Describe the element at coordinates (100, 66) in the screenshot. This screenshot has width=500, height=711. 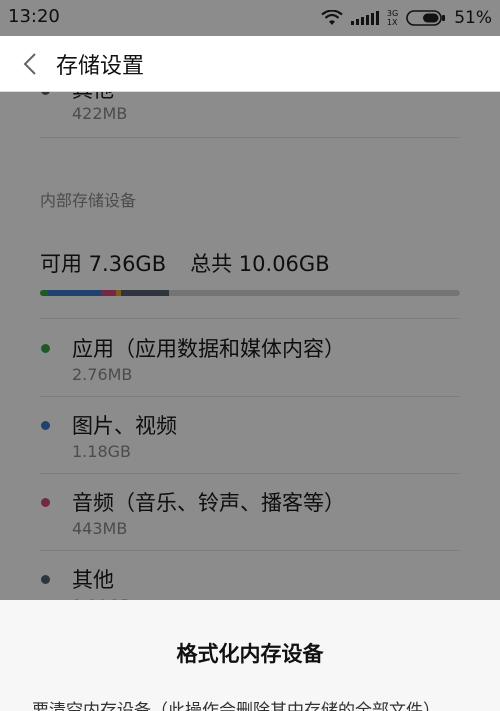
I see `page-title: 存储设置` at that location.